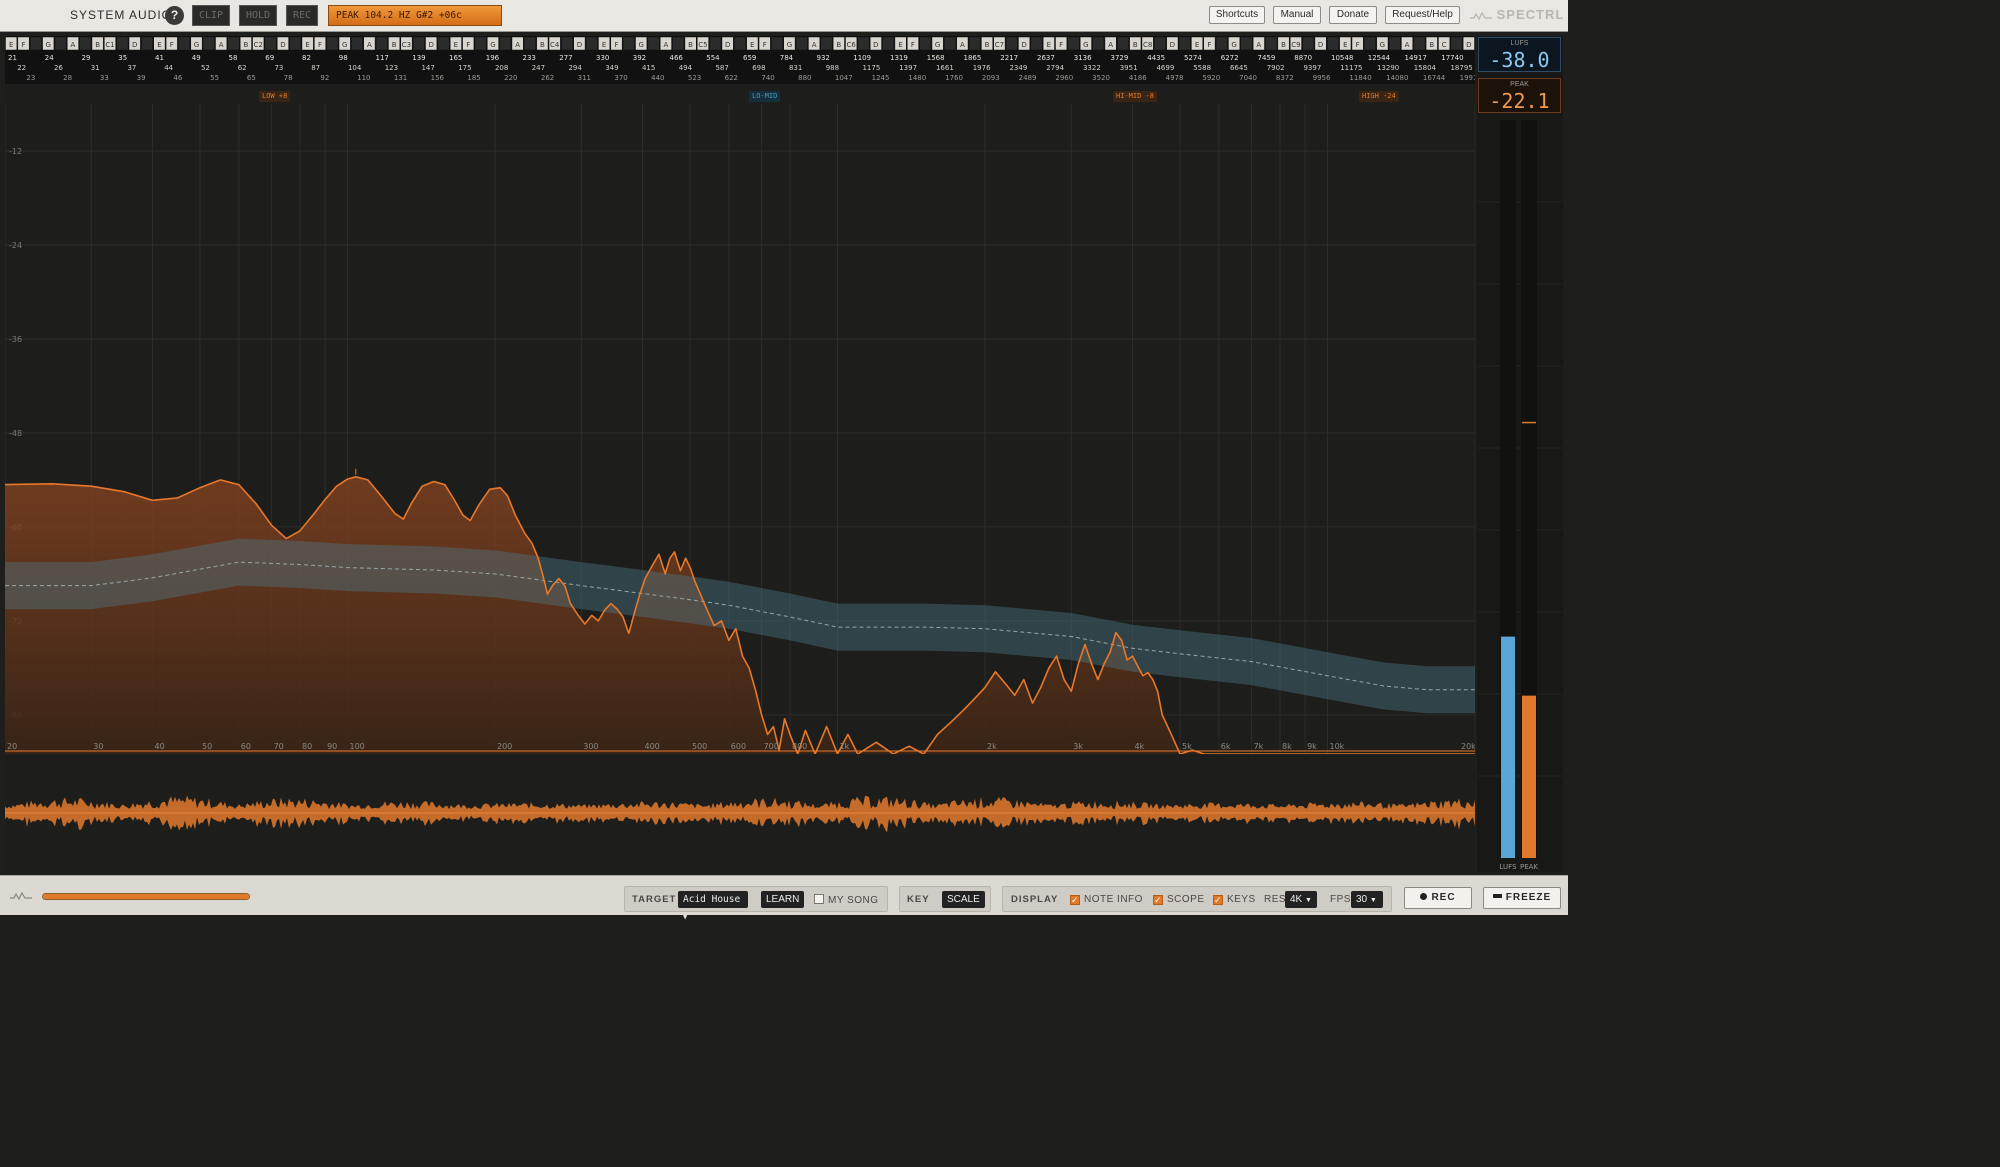 This screenshot has width=2000, height=1167. I want to click on waveform-logo-icon, so click(1481, 15).